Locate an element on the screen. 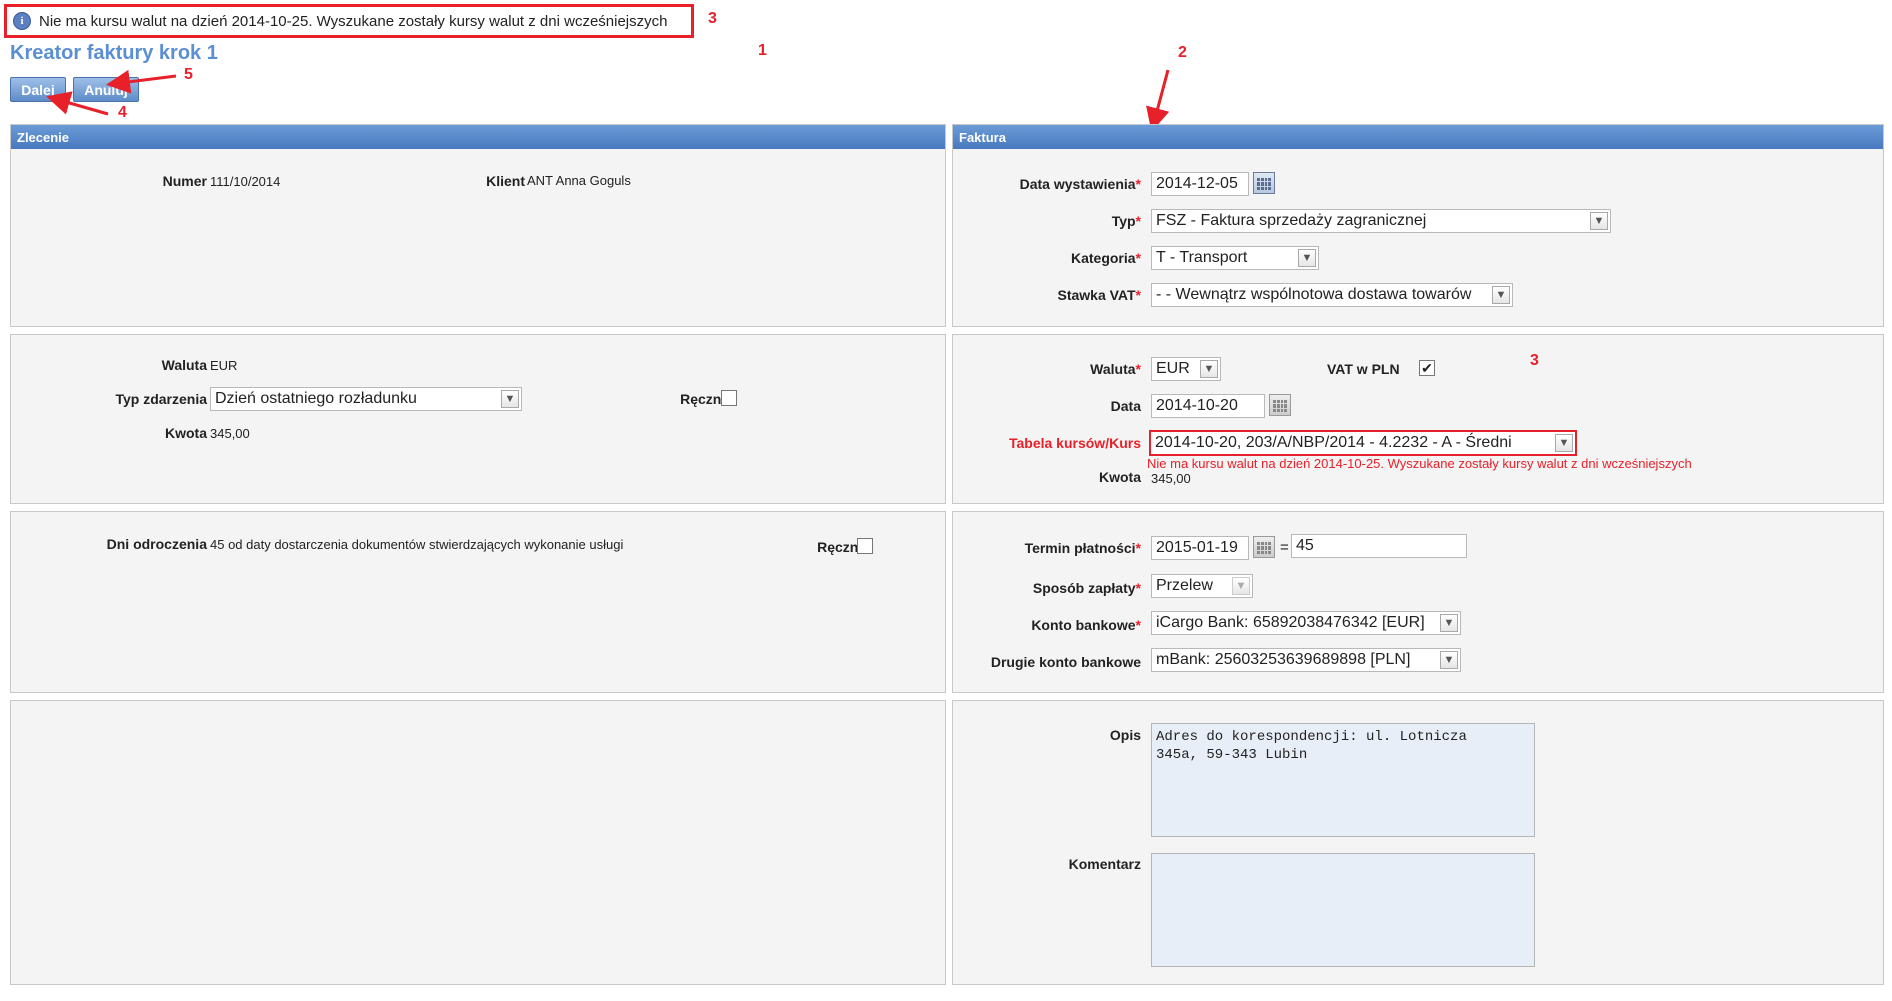  opis-label: Opis is located at coordinates (1125, 735).